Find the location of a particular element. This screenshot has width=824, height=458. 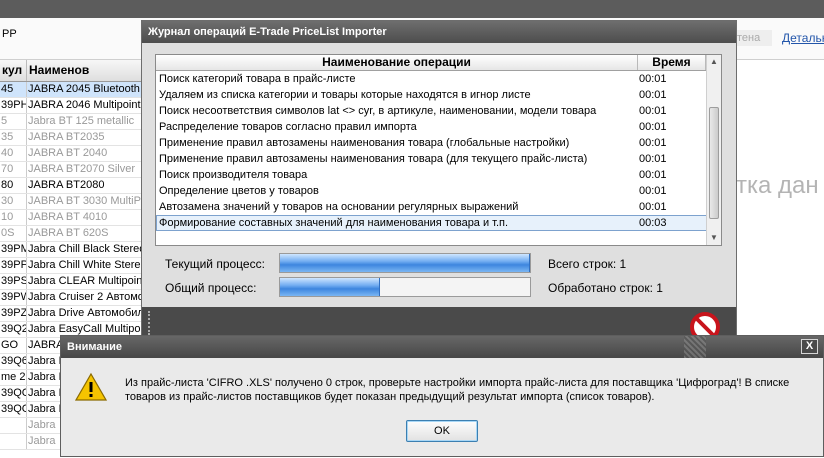

scroll-thumb is located at coordinates (714, 163).